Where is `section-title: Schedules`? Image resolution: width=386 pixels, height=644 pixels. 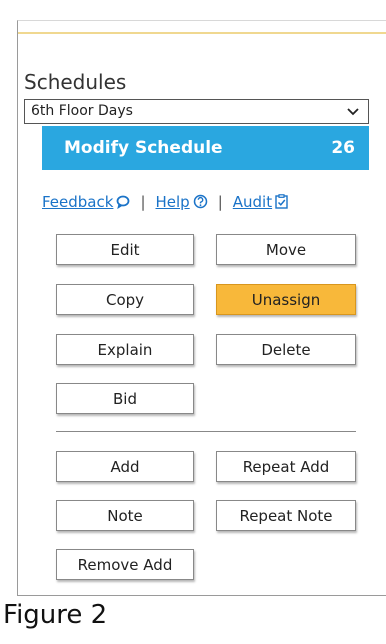
section-title: Schedules is located at coordinates (75, 82).